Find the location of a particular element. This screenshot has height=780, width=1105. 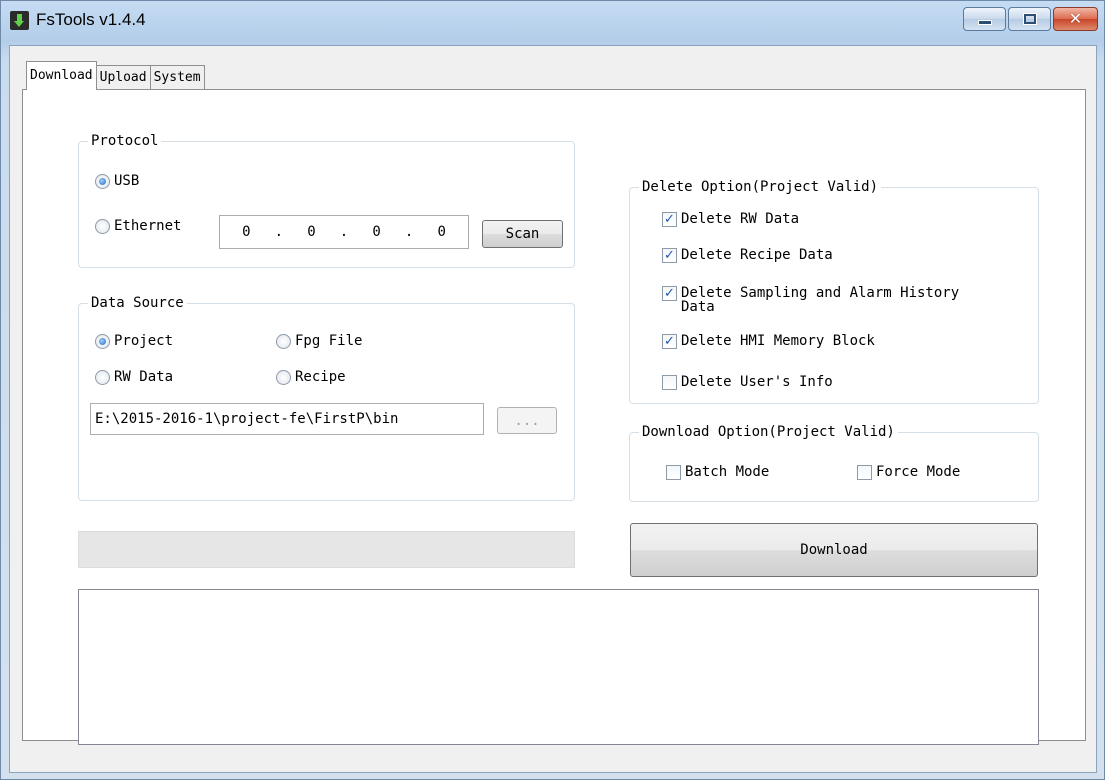

usb-radio-option: USB is located at coordinates (117, 181).